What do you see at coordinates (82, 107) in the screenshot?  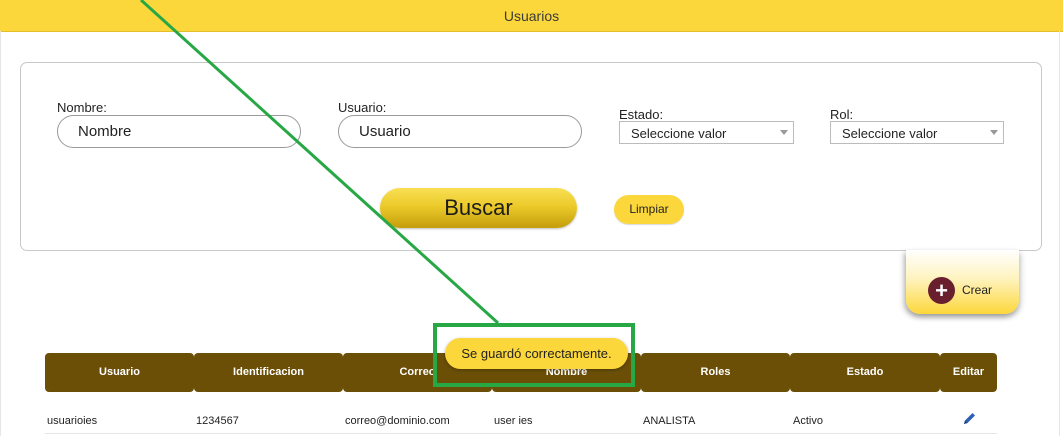 I see `nombre-label: Nombre:` at bounding box center [82, 107].